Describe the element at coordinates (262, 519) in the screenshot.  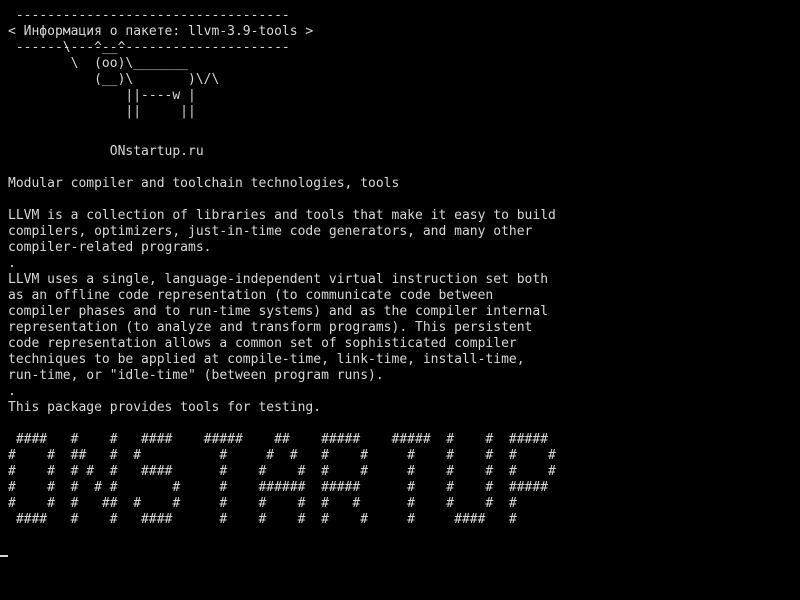
I see `ascii-art-line: #### # # #### # # # # # # #### #` at that location.